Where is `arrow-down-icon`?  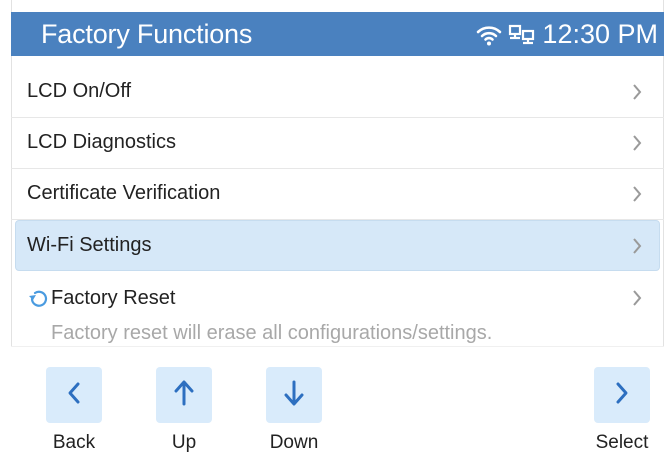 arrow-down-icon is located at coordinates (294, 395).